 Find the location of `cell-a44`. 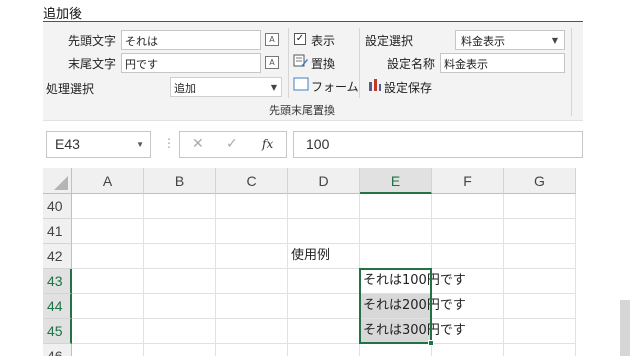

cell-a44 is located at coordinates (108, 306).